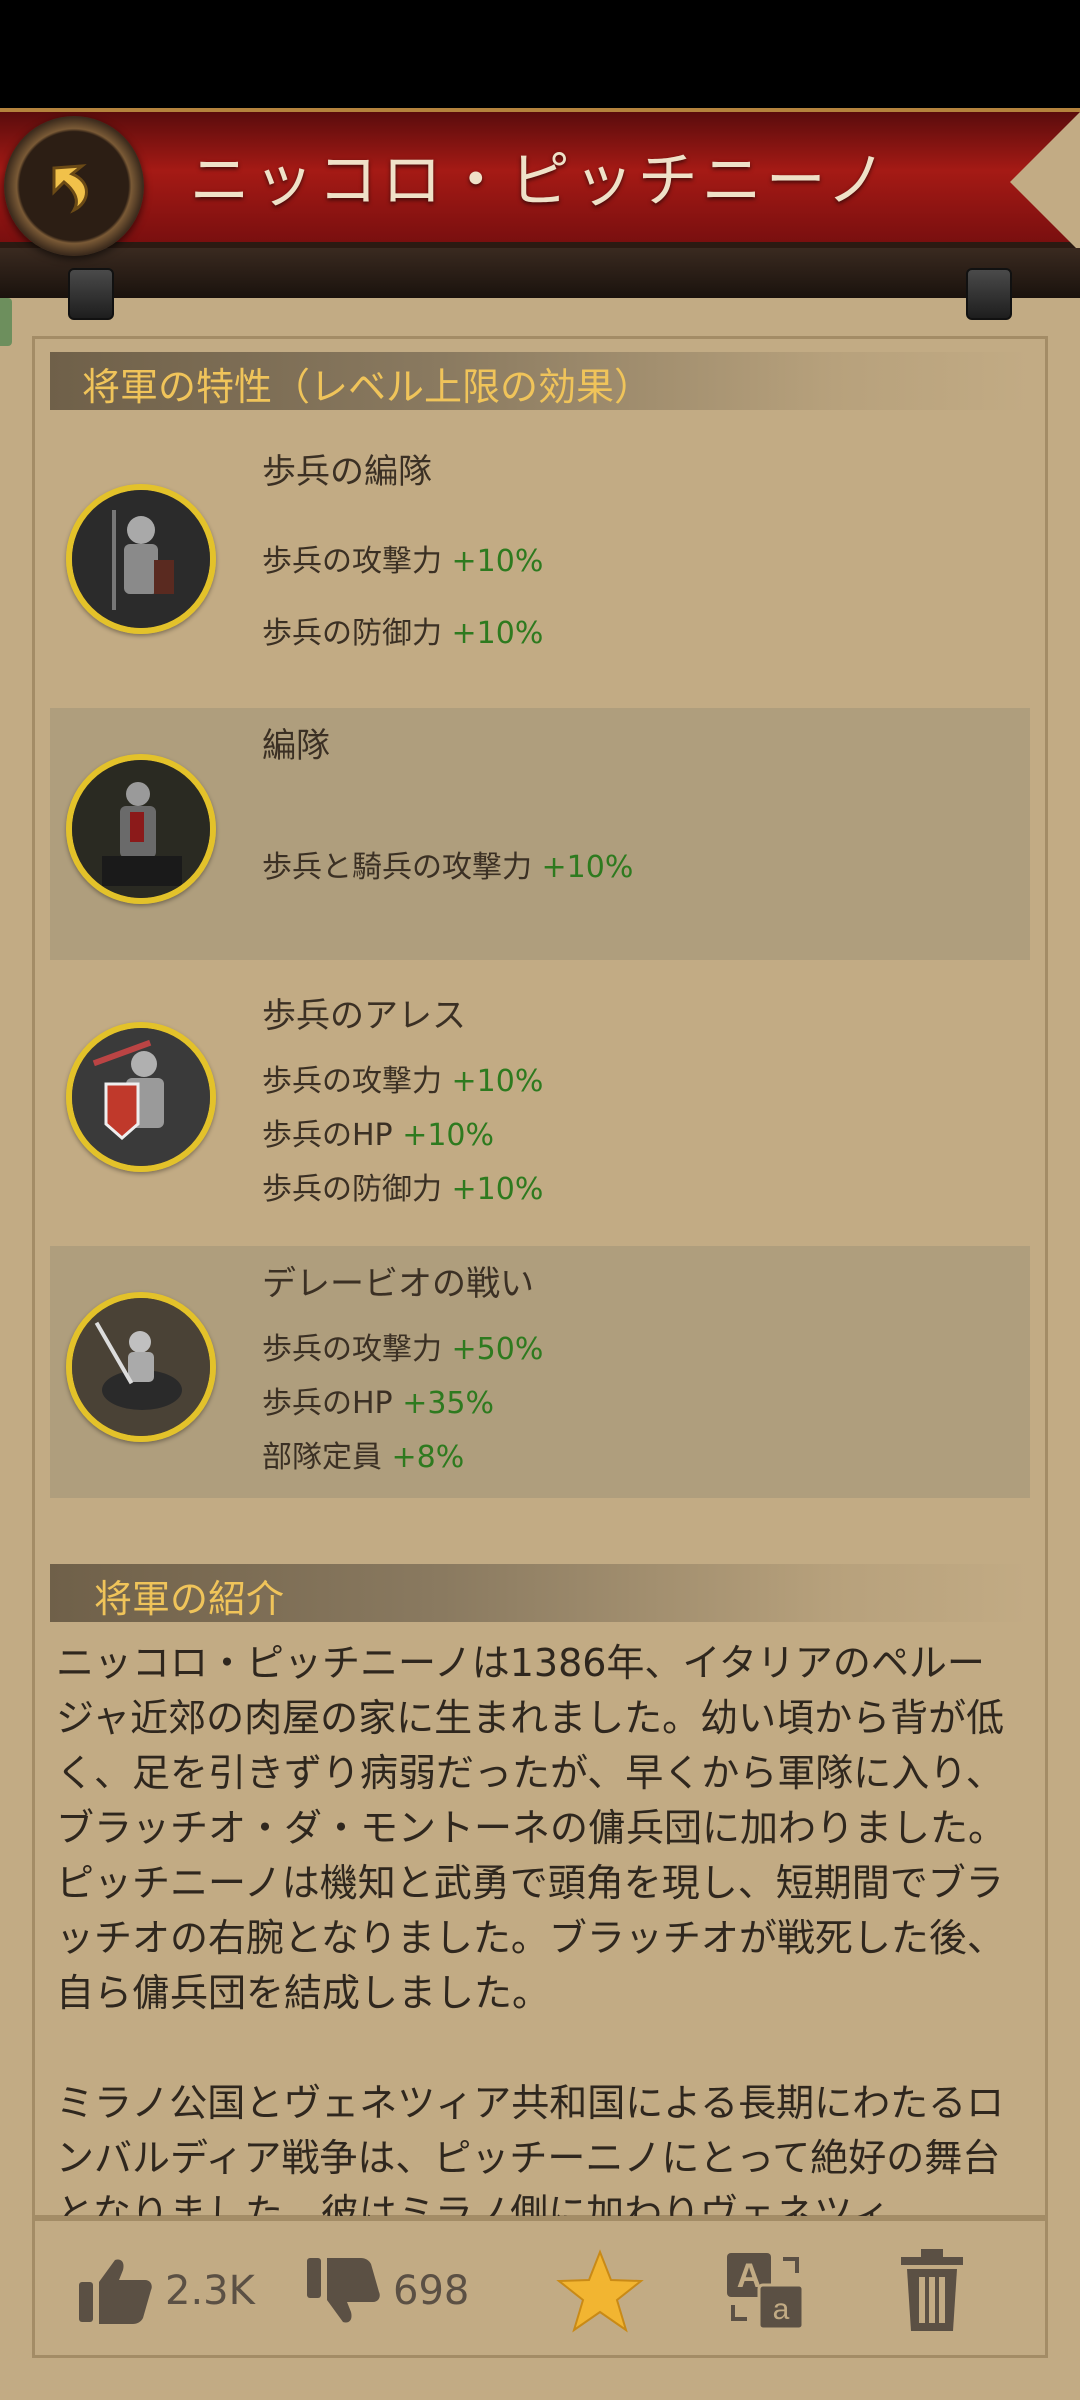 The width and height of the screenshot is (1080, 2400). I want to click on delete-button, so click(932, 2290).